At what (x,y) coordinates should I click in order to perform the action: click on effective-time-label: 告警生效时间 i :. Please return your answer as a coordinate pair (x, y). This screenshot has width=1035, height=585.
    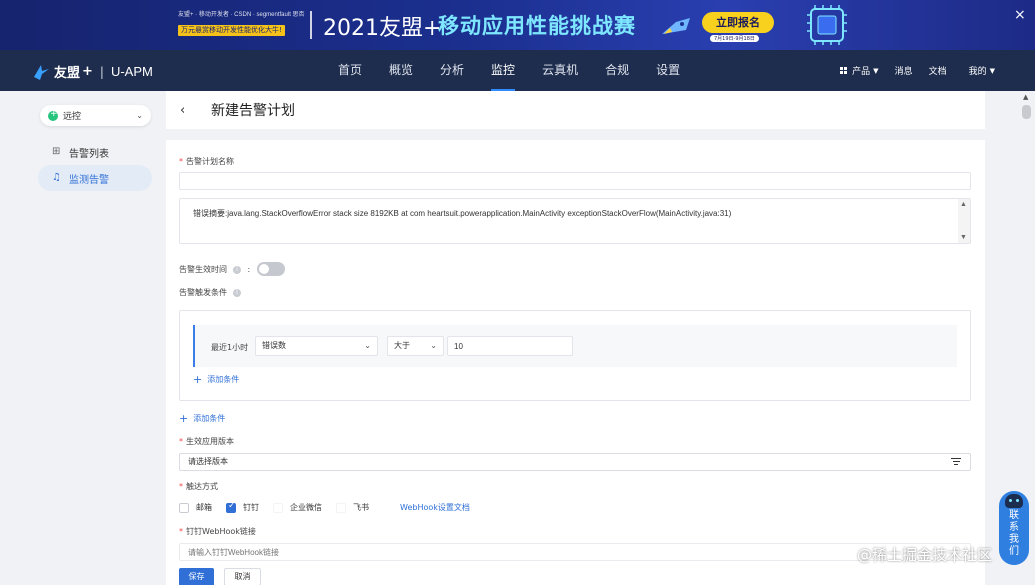
    Looking at the image, I should click on (215, 269).